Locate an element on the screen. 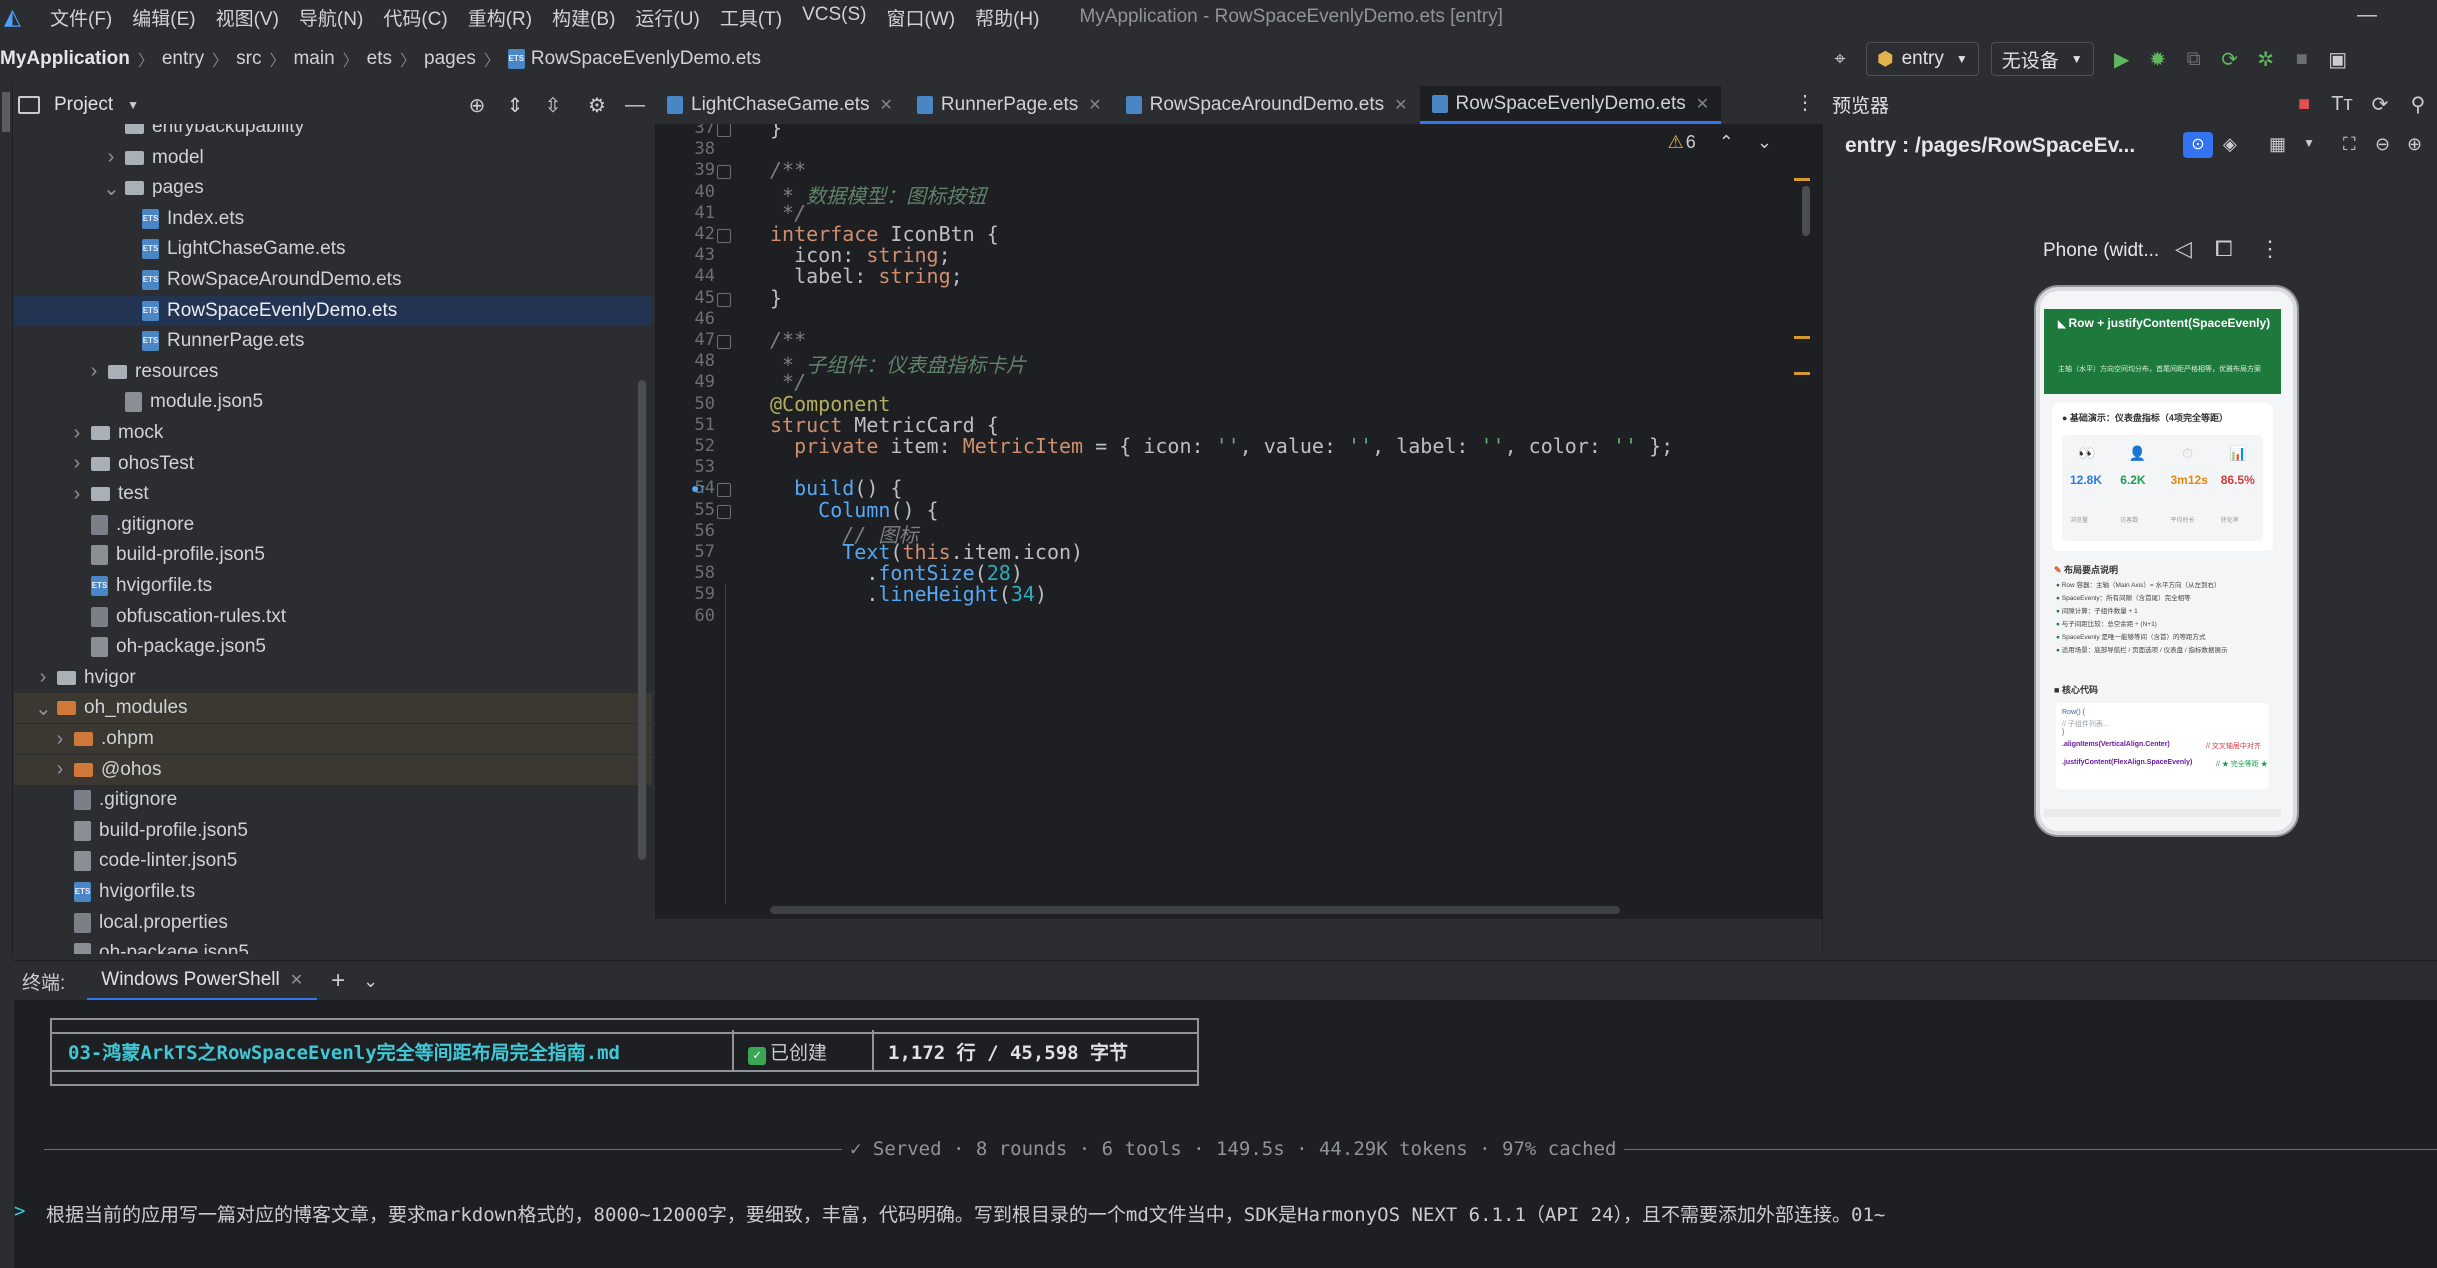  override-gutter-icon: ●↑ is located at coordinates (698, 488).